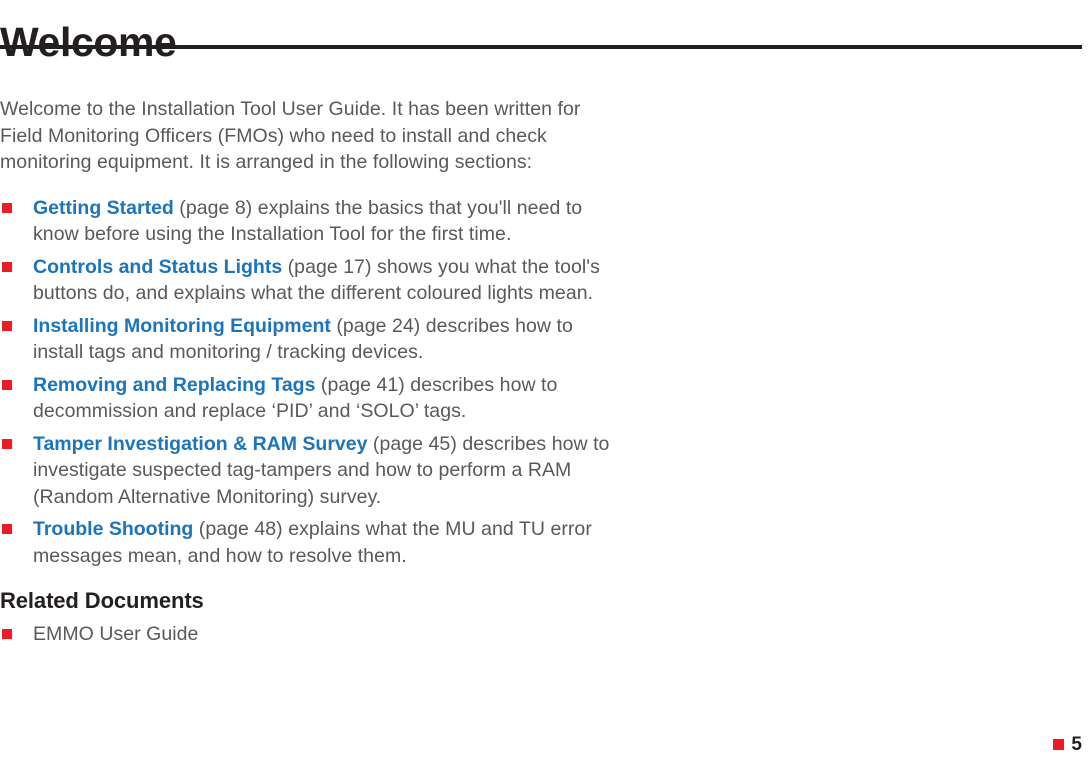 The height and width of the screenshot is (764, 1090). Describe the element at coordinates (200, 444) in the screenshot. I see `section-link-tamper-investigation-ram-survey: Tamper Investigation & RAM Survey` at that location.